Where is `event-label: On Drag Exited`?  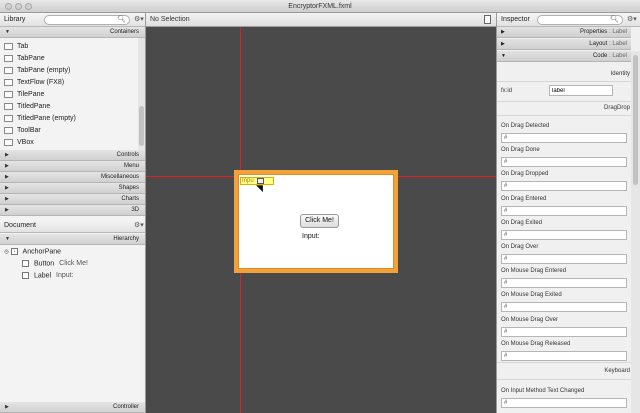
event-label: On Drag Exited is located at coordinates (522, 222).